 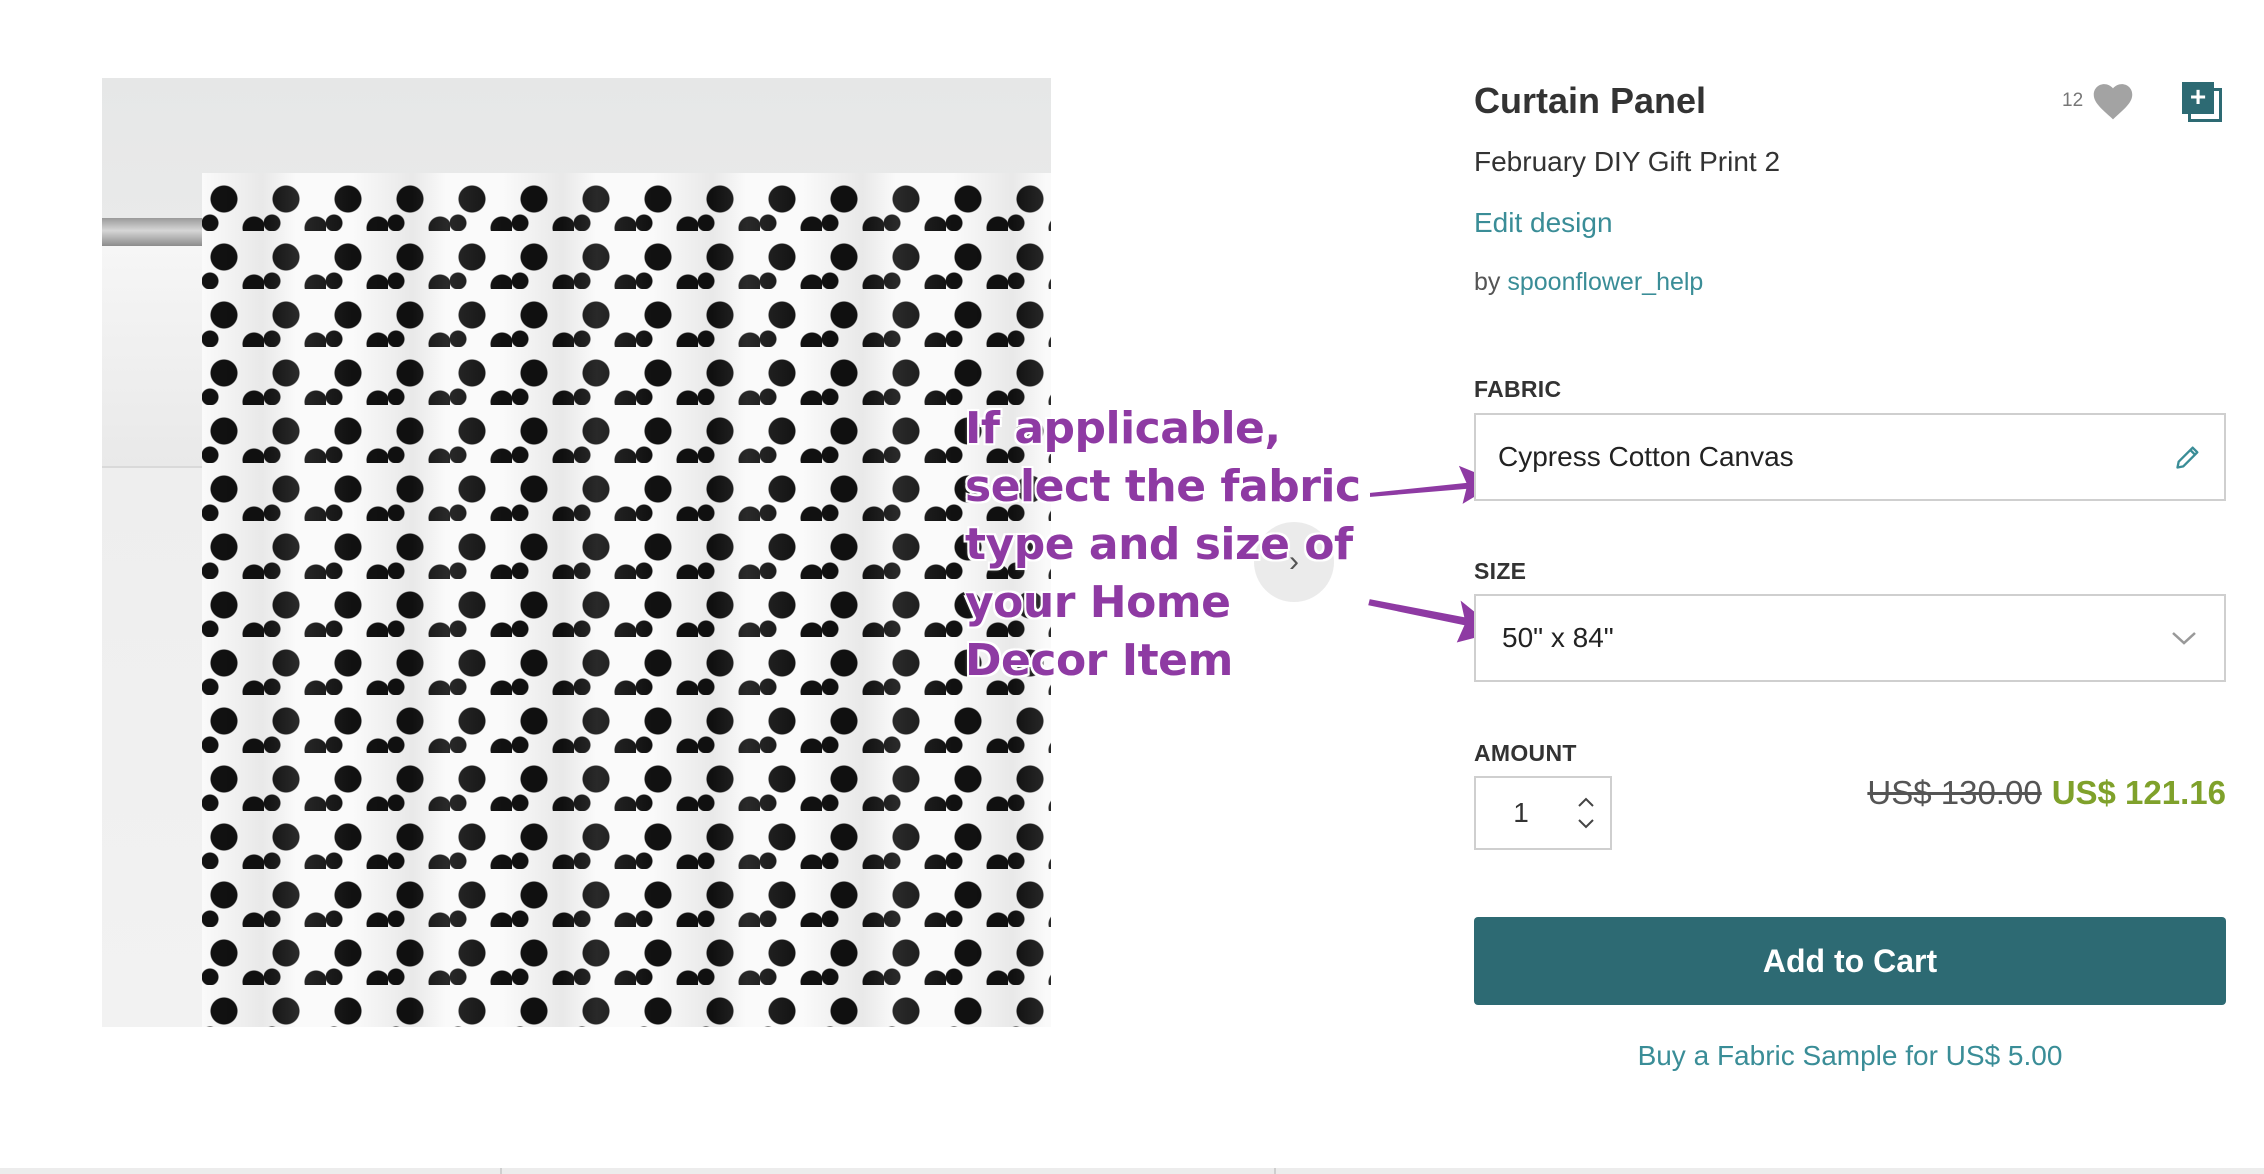 What do you see at coordinates (2046, 793) in the screenshot?
I see `price: US$ 130.00 US$ 121.16` at bounding box center [2046, 793].